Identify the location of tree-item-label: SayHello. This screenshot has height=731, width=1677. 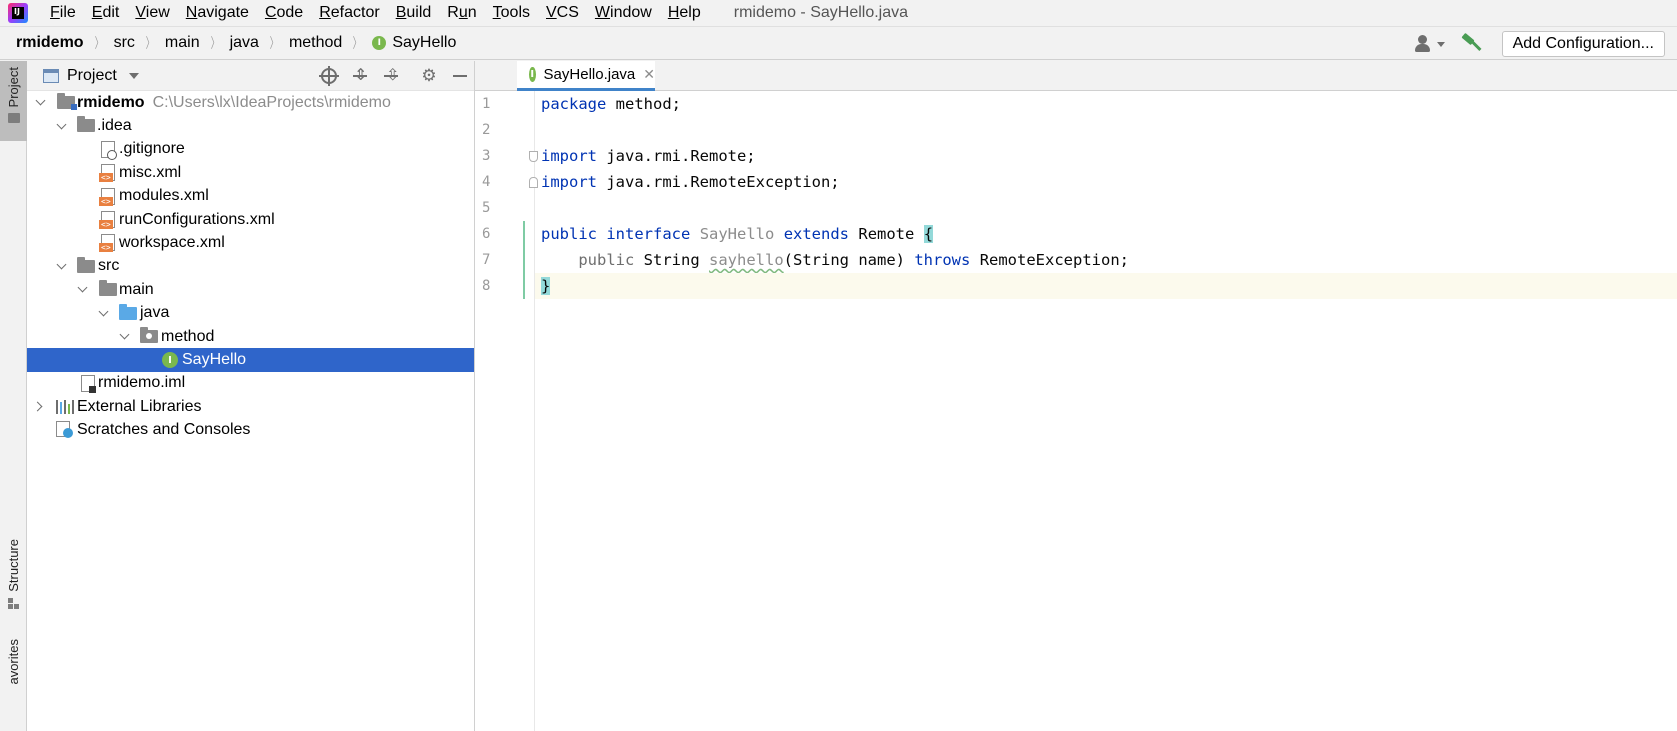
(214, 359).